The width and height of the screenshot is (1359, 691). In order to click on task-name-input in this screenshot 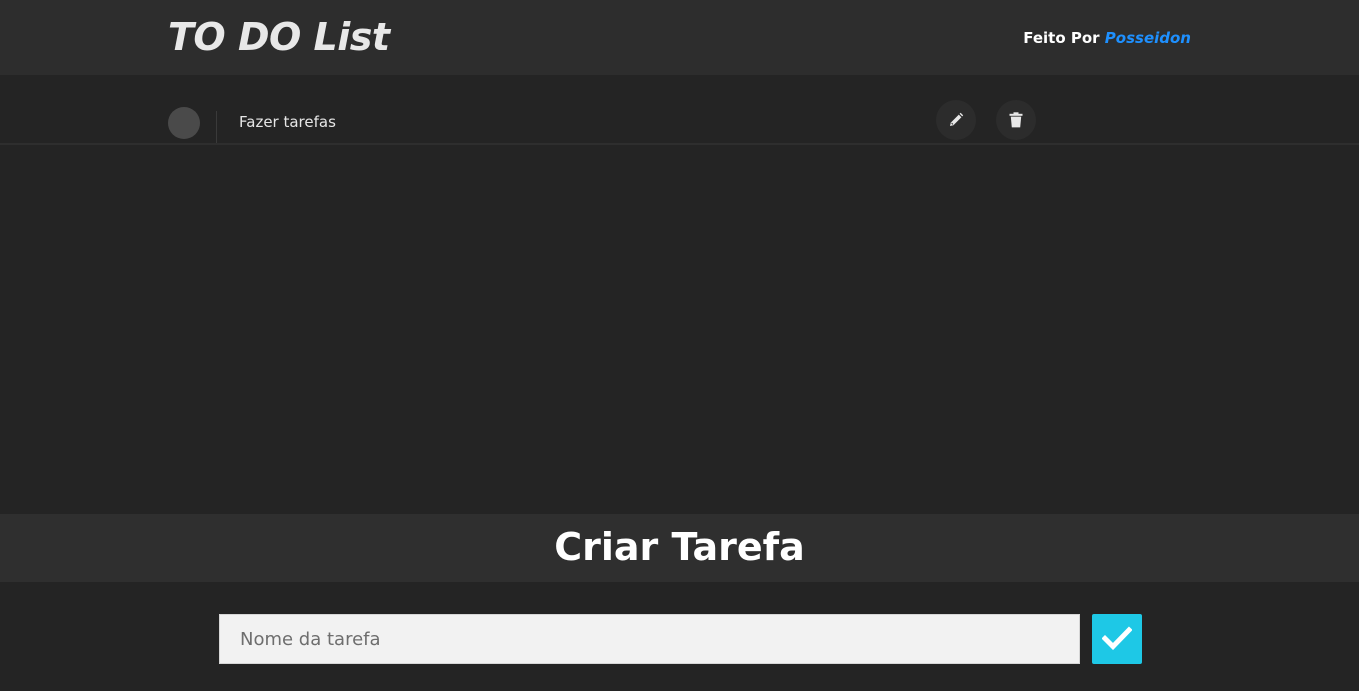, I will do `click(649, 639)`.